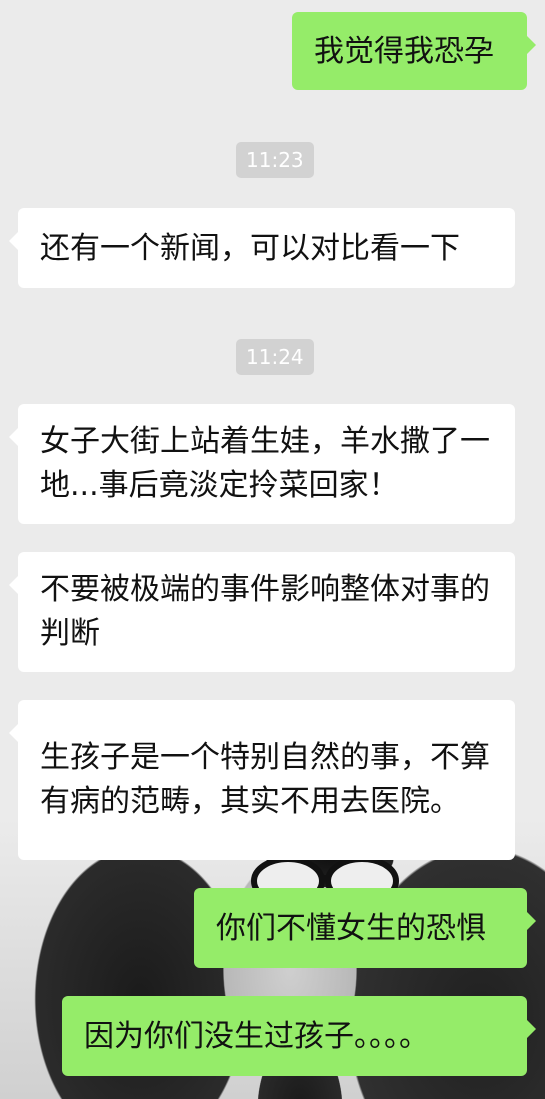 This screenshot has height=1099, width=545. I want to click on message-text: 还有一个新闻，可以对比看一下, so click(250, 248).